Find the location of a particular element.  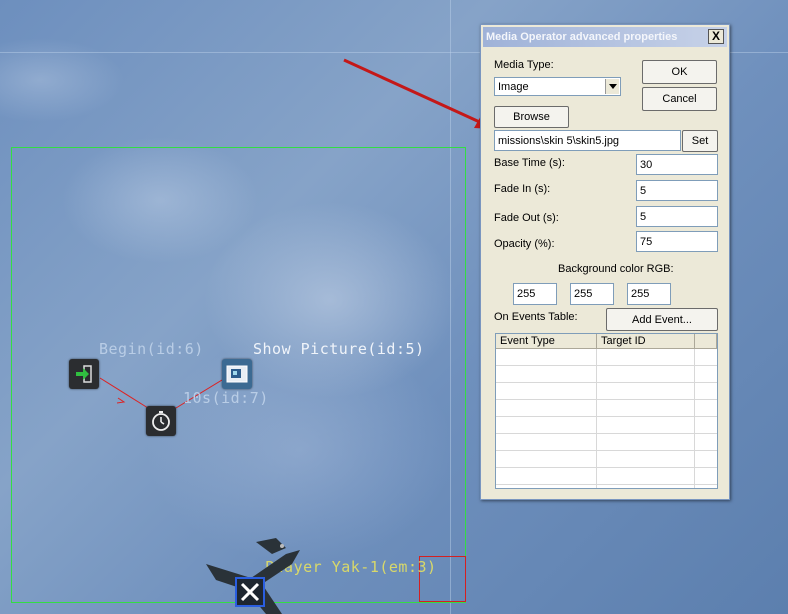

events-table-label: On Events Table: is located at coordinates (536, 317).